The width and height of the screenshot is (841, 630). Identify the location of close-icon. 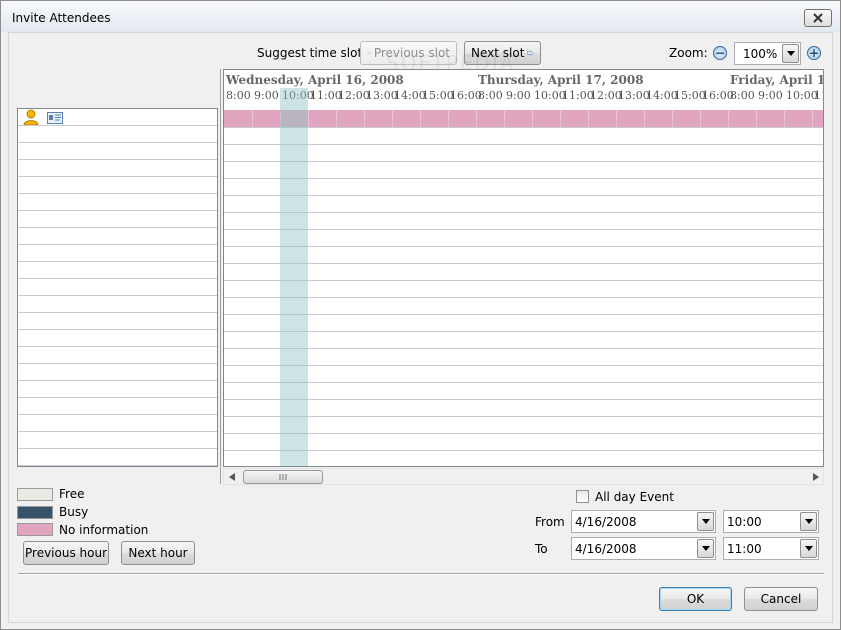
(818, 18).